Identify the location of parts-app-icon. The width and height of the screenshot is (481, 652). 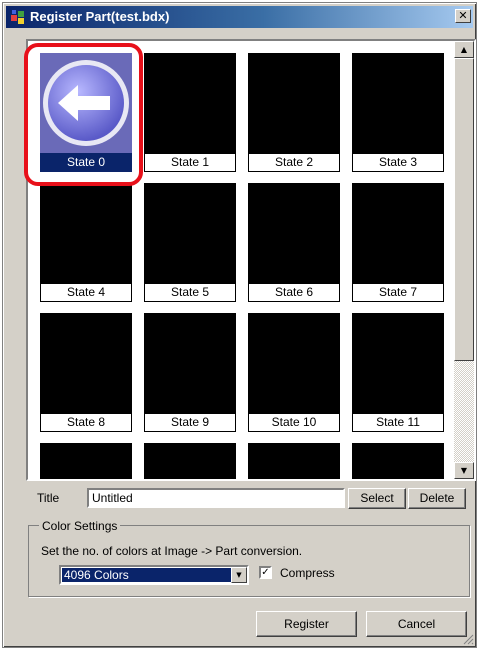
(17, 17).